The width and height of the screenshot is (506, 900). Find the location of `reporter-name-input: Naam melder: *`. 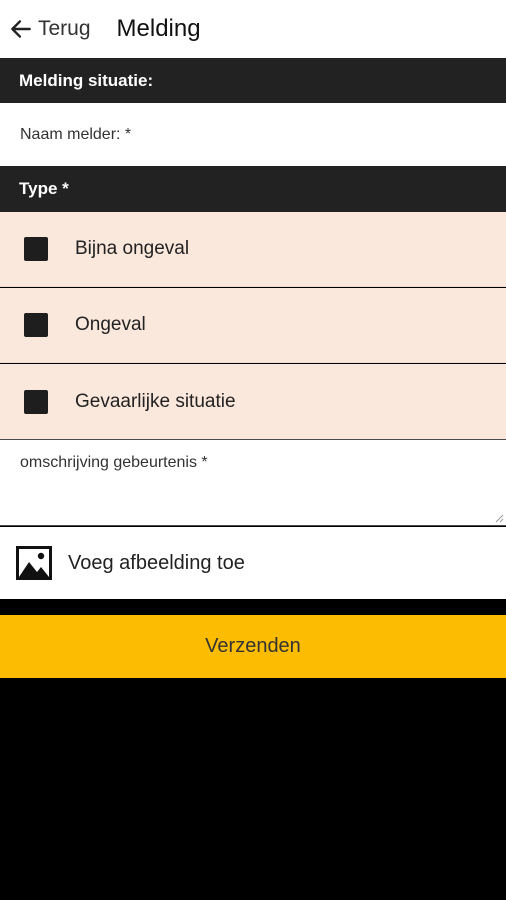

reporter-name-input: Naam melder: * is located at coordinates (253, 134).